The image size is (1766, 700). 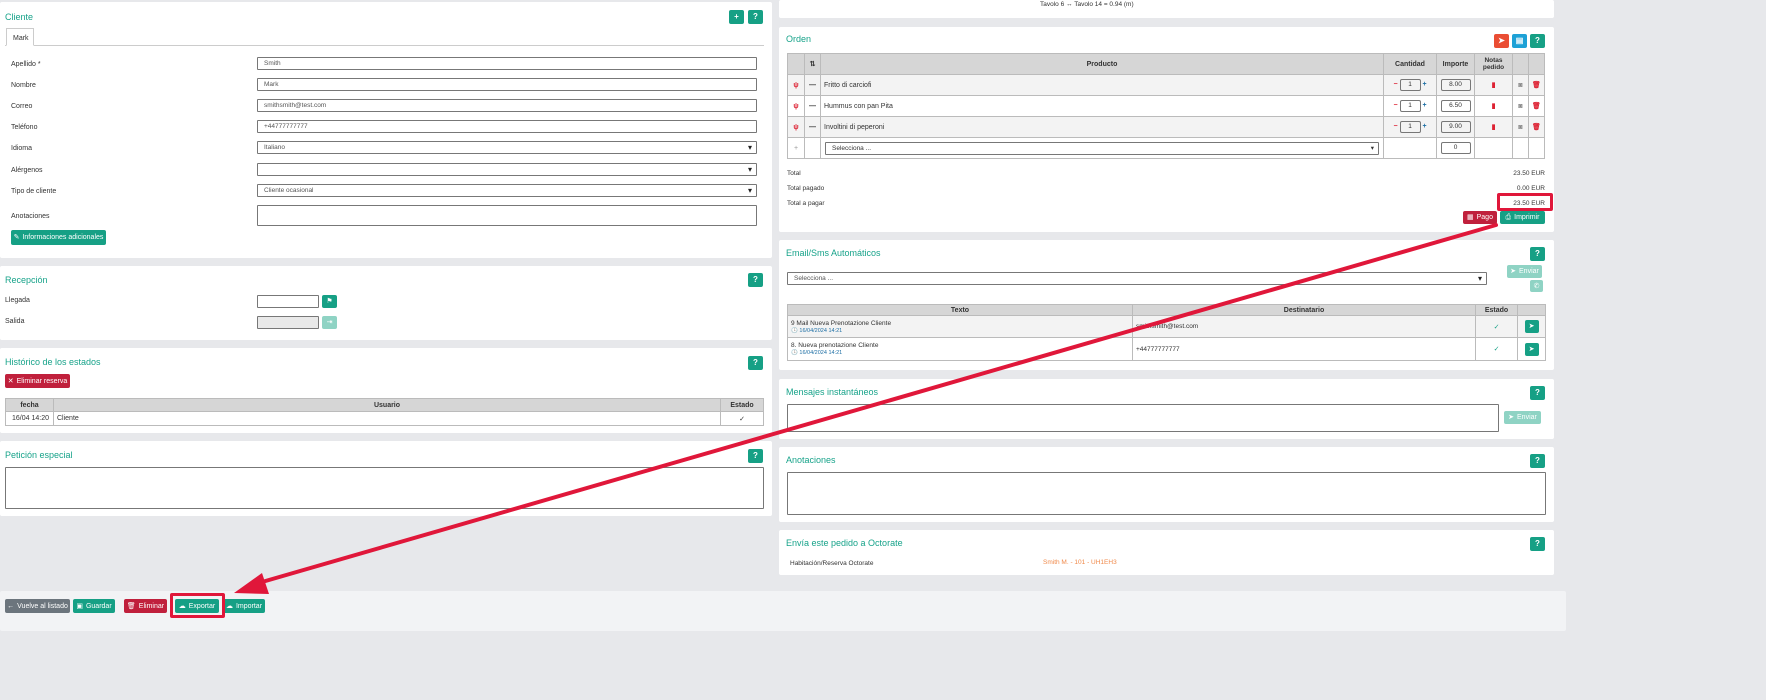 I want to click on sent-check-icon: ✓, so click(x=1496, y=326).